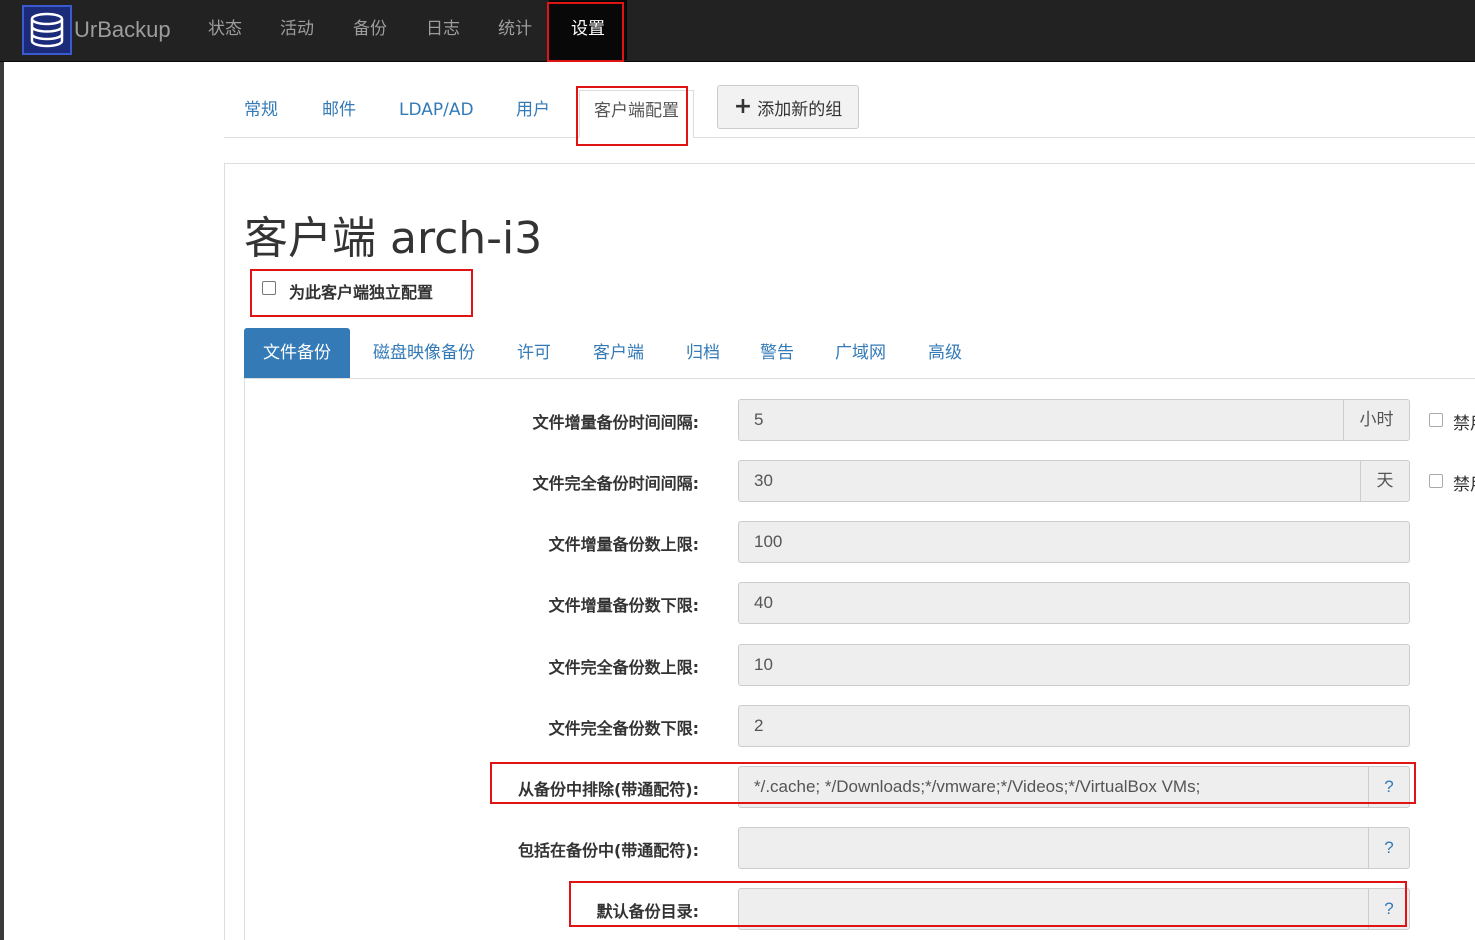 This screenshot has width=1475, height=940. What do you see at coordinates (1074, 542) in the screenshot?
I see `max-incr-input: 100` at bounding box center [1074, 542].